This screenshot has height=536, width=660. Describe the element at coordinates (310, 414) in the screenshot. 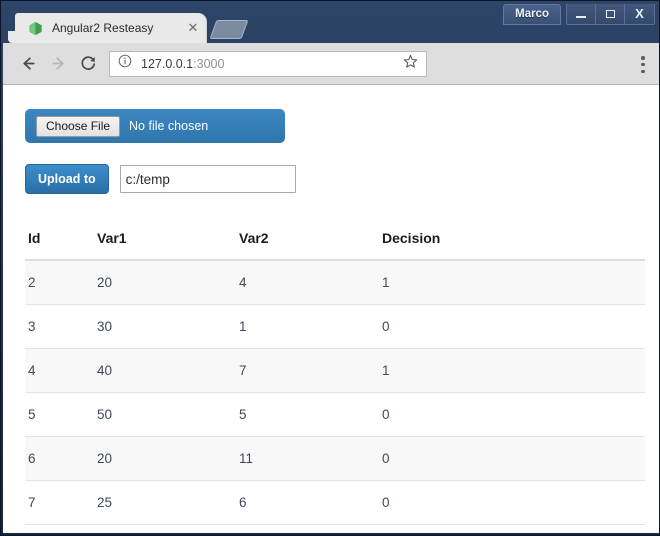

I see `cell-var2: 5` at that location.